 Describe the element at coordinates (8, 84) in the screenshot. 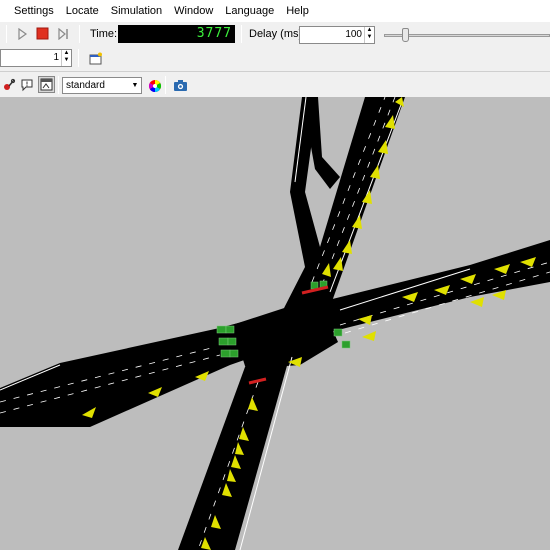

I see `locate-icon` at that location.